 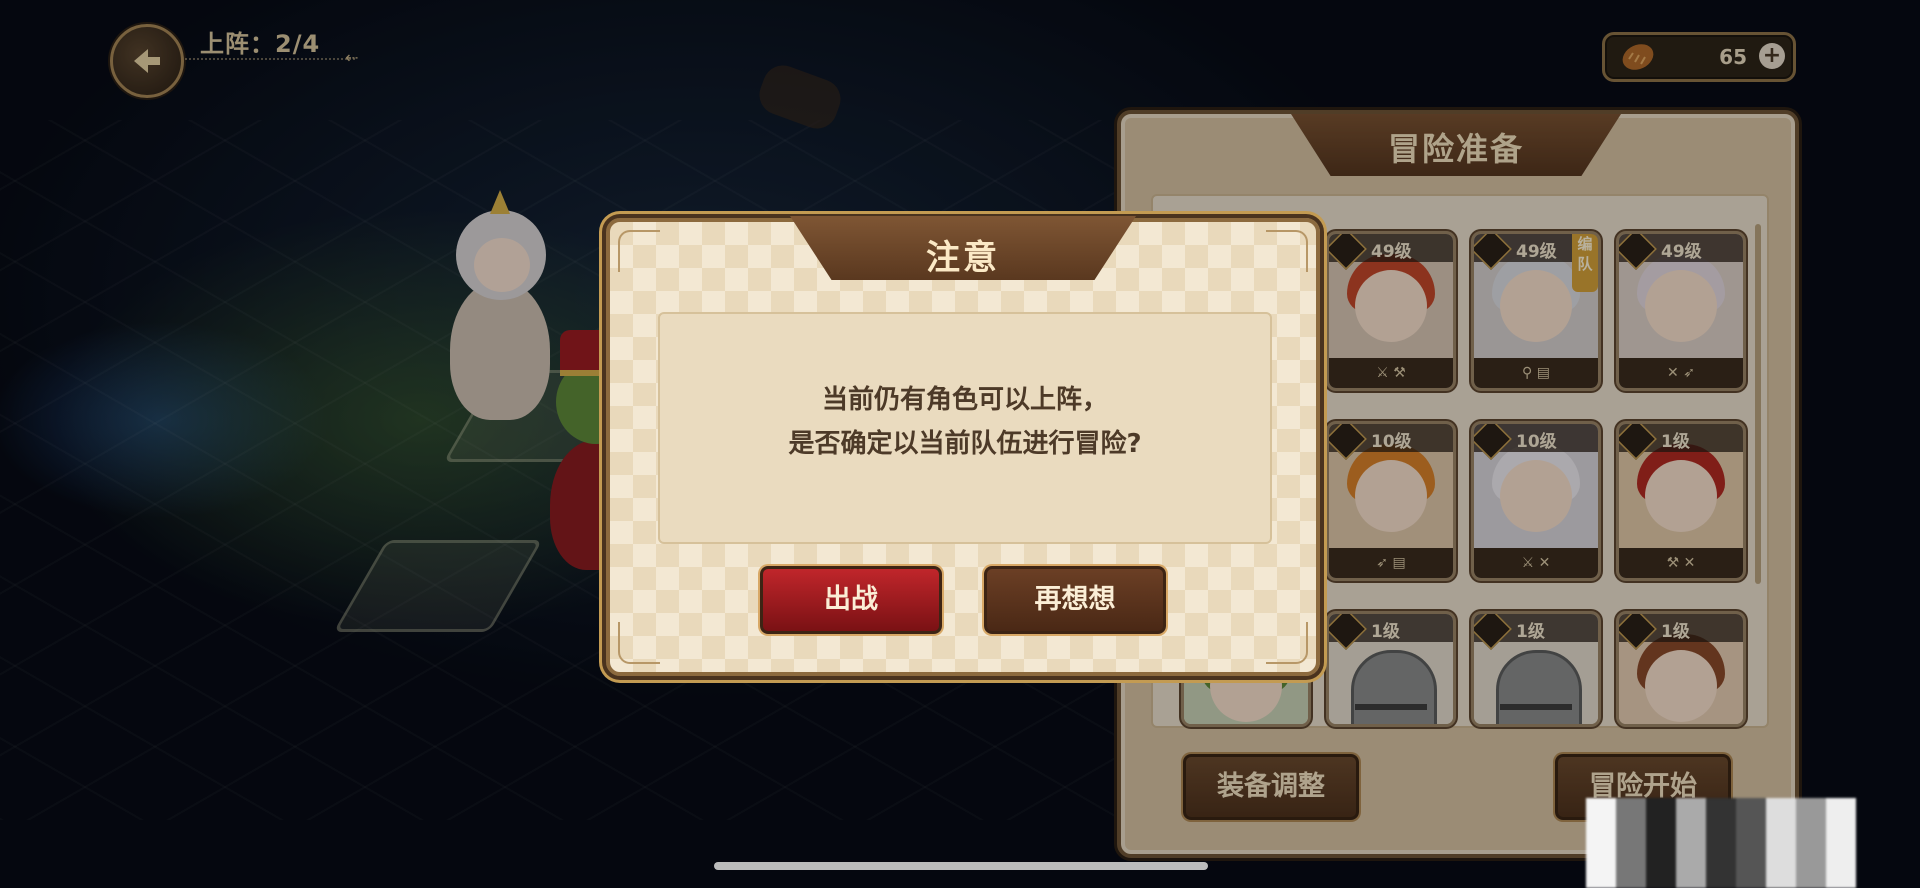 I want to click on dialog-message-box: 当前仍有角色可以上阵， 是否确定以当前队伍进行冒险?, so click(x=965, y=428).